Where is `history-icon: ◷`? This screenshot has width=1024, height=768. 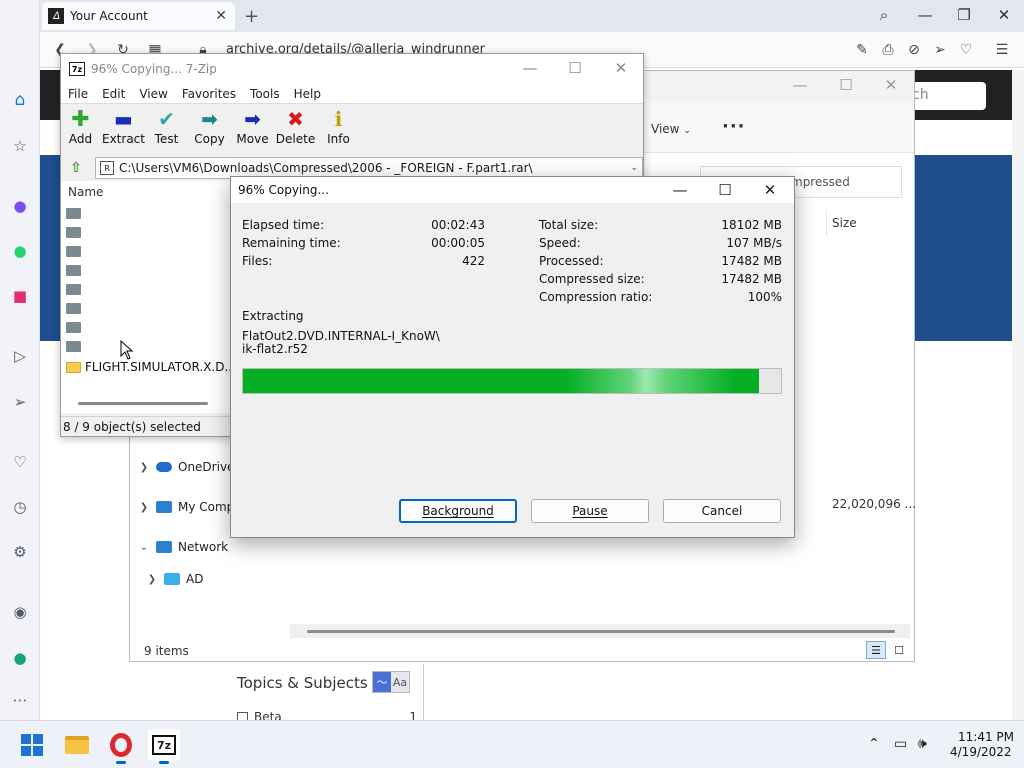 history-icon: ◷ is located at coordinates (20, 507).